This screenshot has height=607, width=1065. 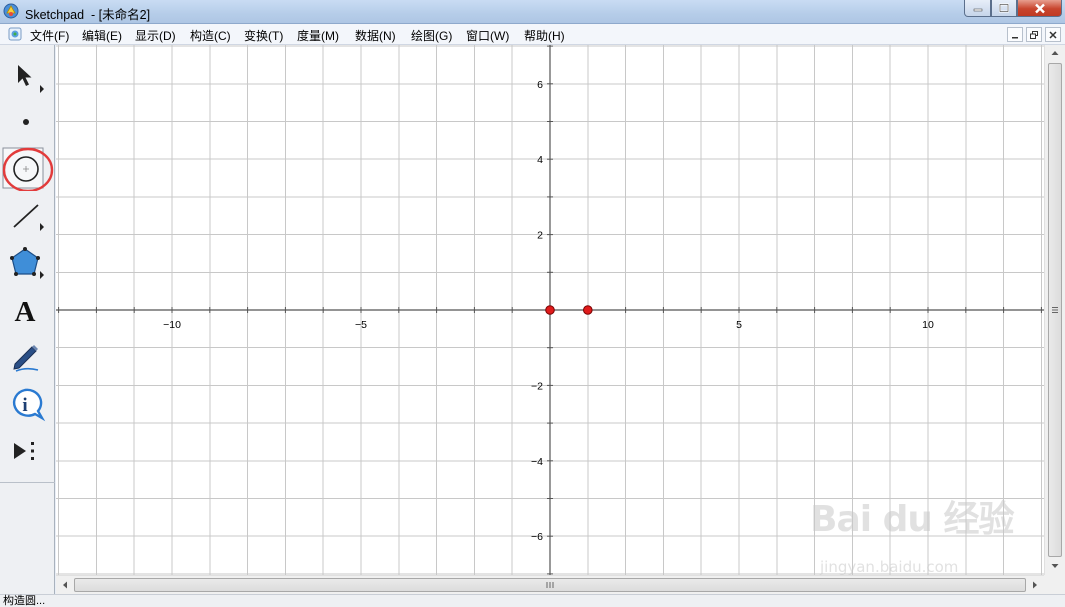 What do you see at coordinates (28, 217) in the screenshot?
I see `line-segment-icon` at bounding box center [28, 217].